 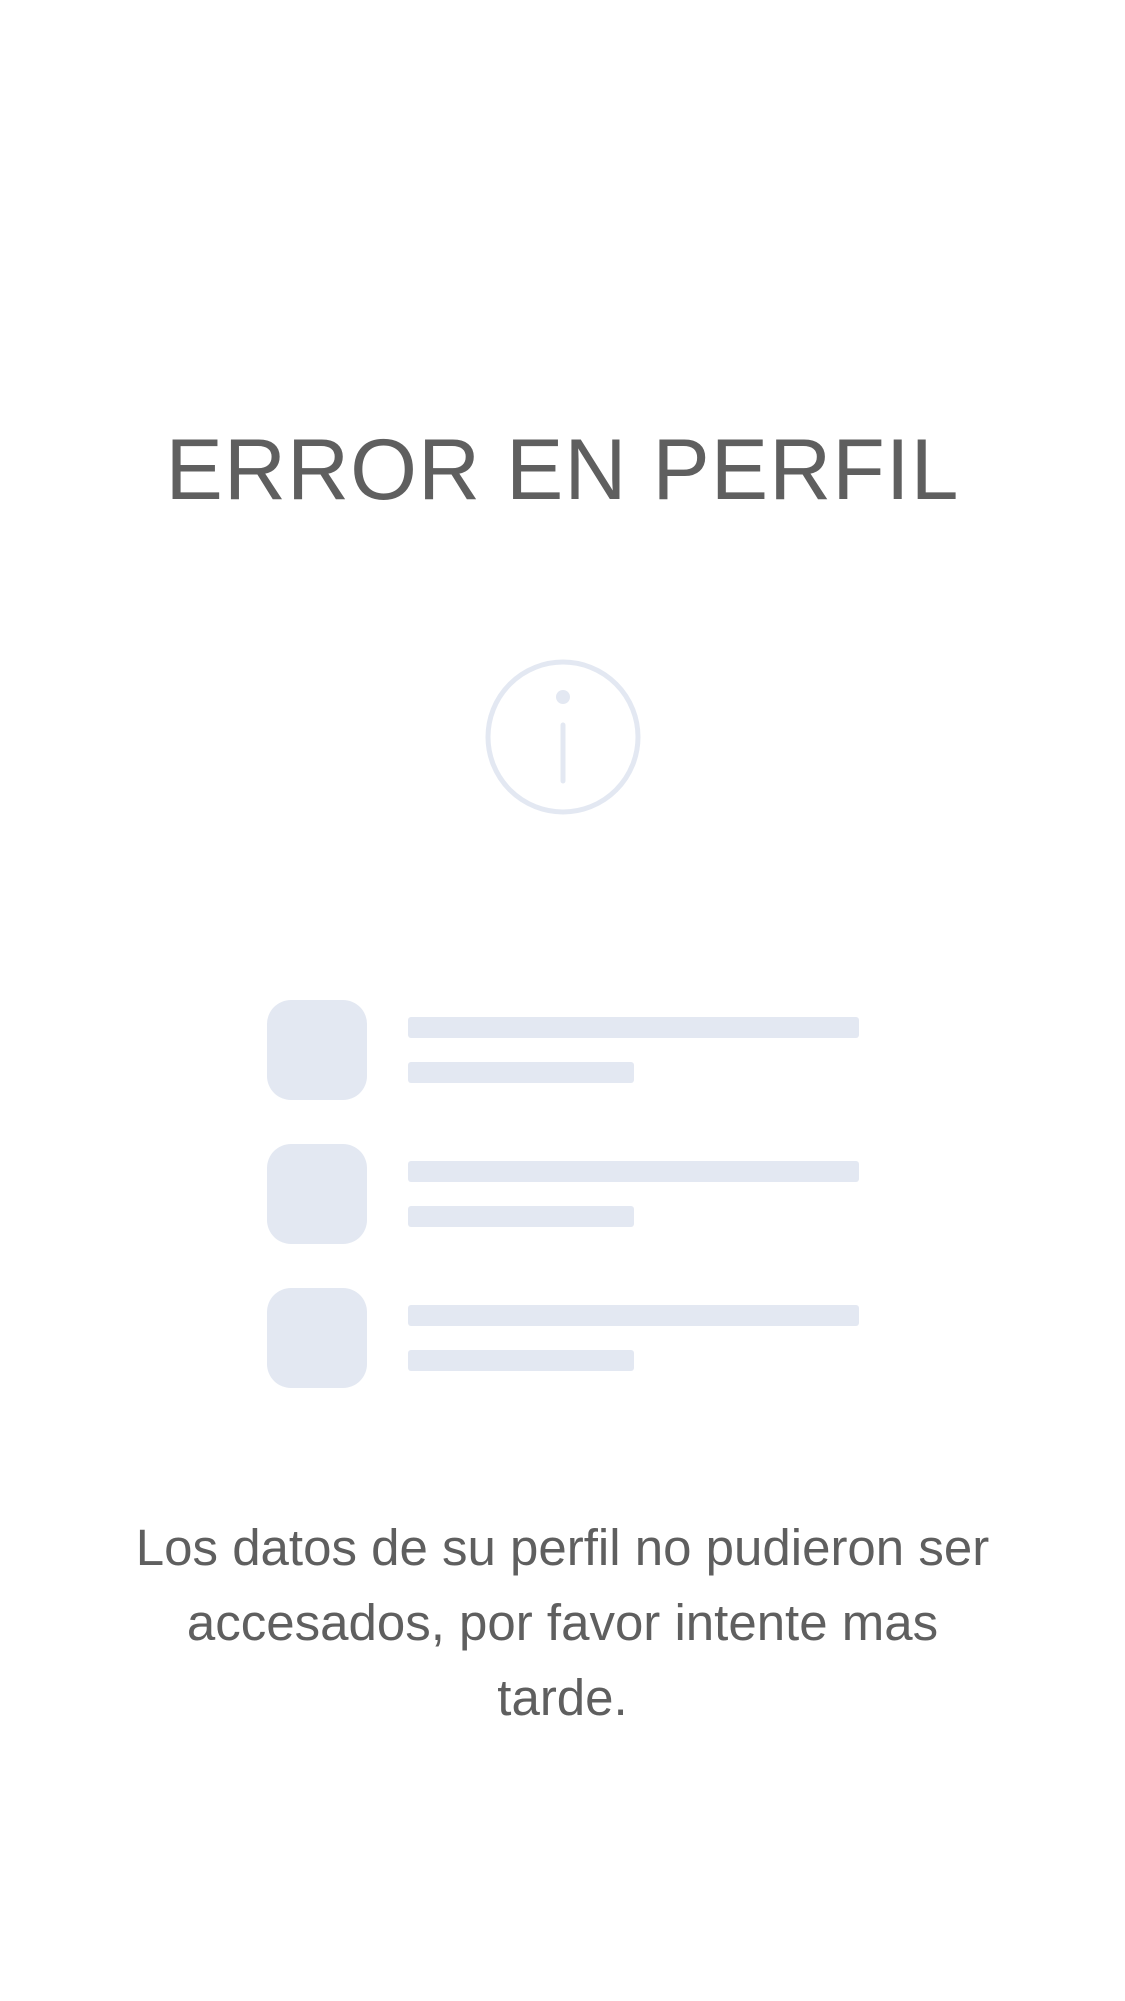 I want to click on page-title: ERROR EN PERFIL, so click(x=562, y=470).